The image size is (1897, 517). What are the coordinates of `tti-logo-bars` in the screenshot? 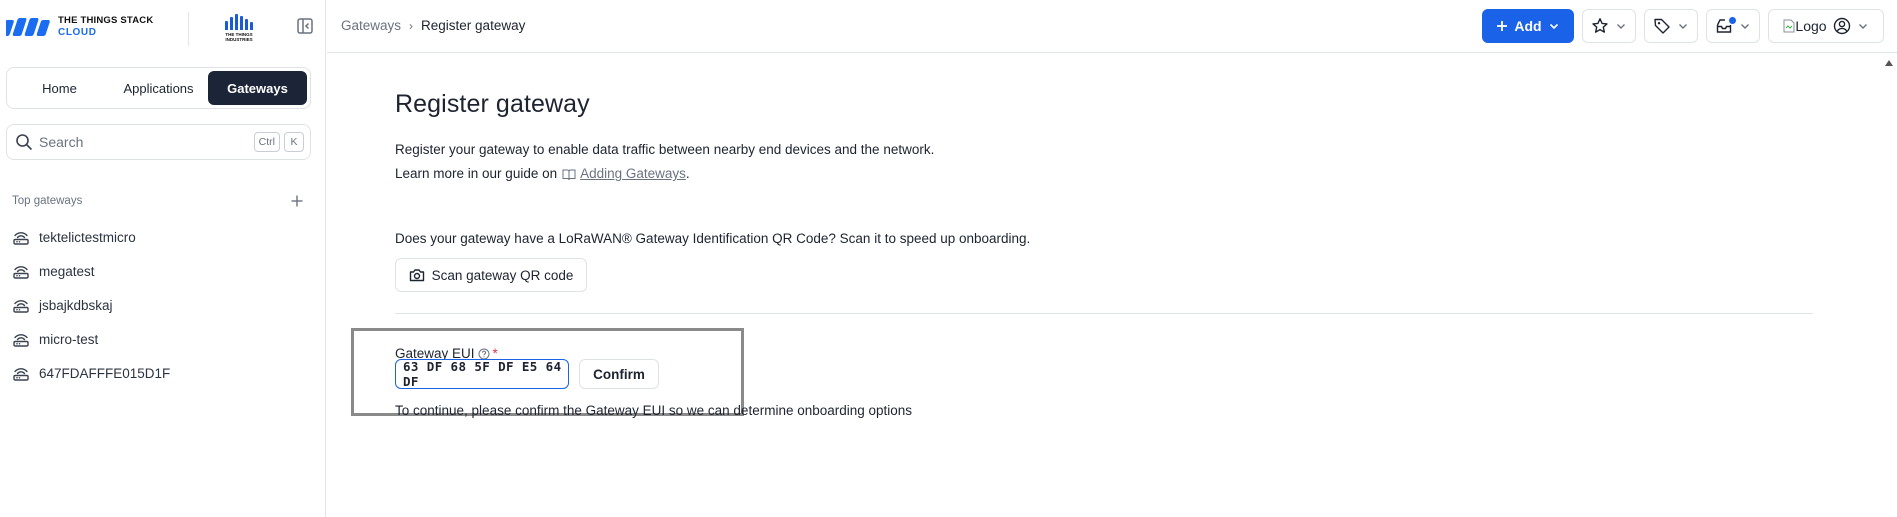 It's located at (239, 22).